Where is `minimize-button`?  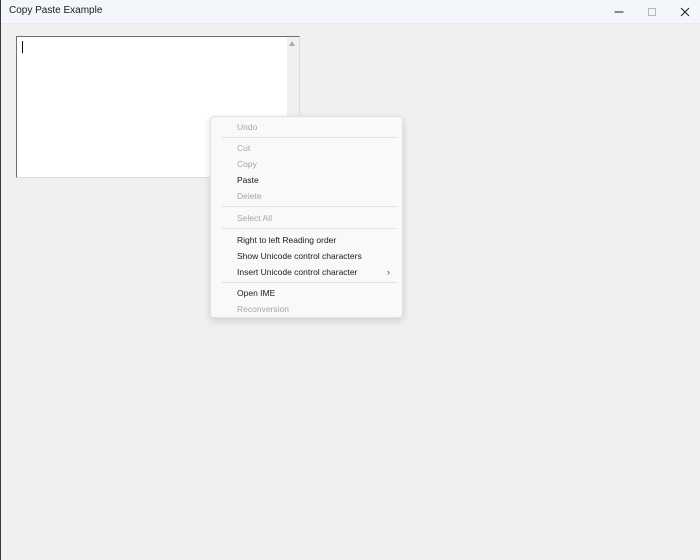 minimize-button is located at coordinates (619, 11).